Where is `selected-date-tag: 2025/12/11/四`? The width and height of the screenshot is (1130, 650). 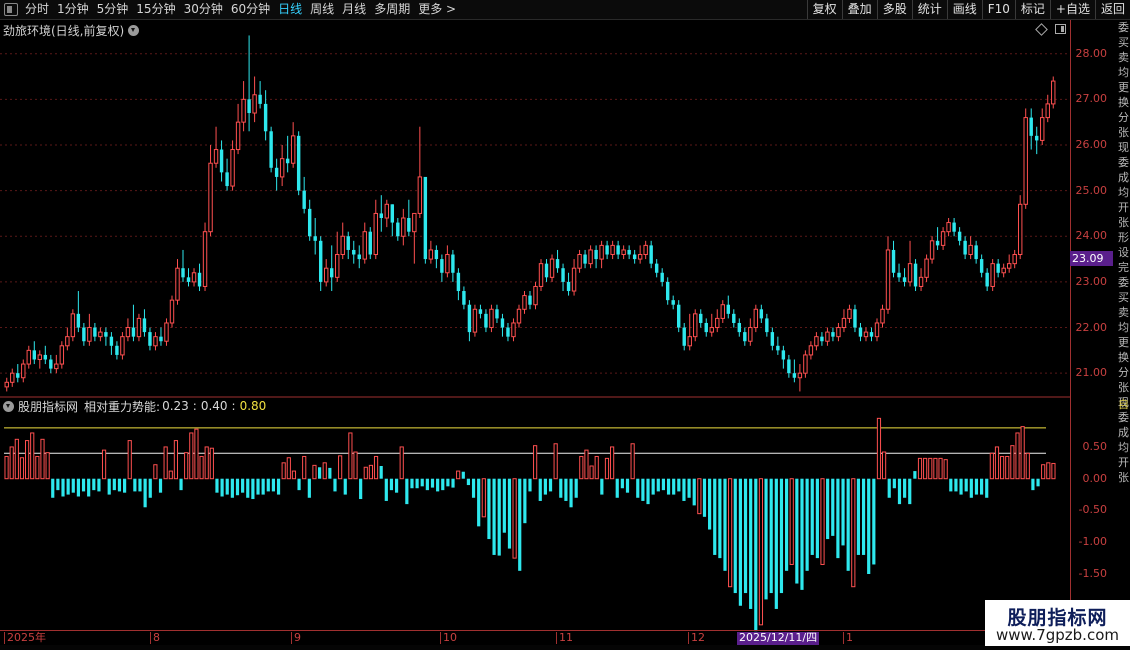
selected-date-tag: 2025/12/11/四 is located at coordinates (778, 638).